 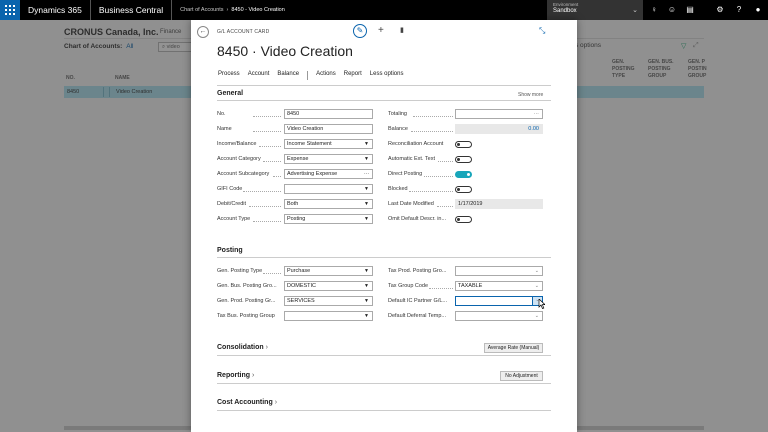 What do you see at coordinates (328, 271) in the screenshot?
I see `gen-posting-type-select: Purchase ▼` at bounding box center [328, 271].